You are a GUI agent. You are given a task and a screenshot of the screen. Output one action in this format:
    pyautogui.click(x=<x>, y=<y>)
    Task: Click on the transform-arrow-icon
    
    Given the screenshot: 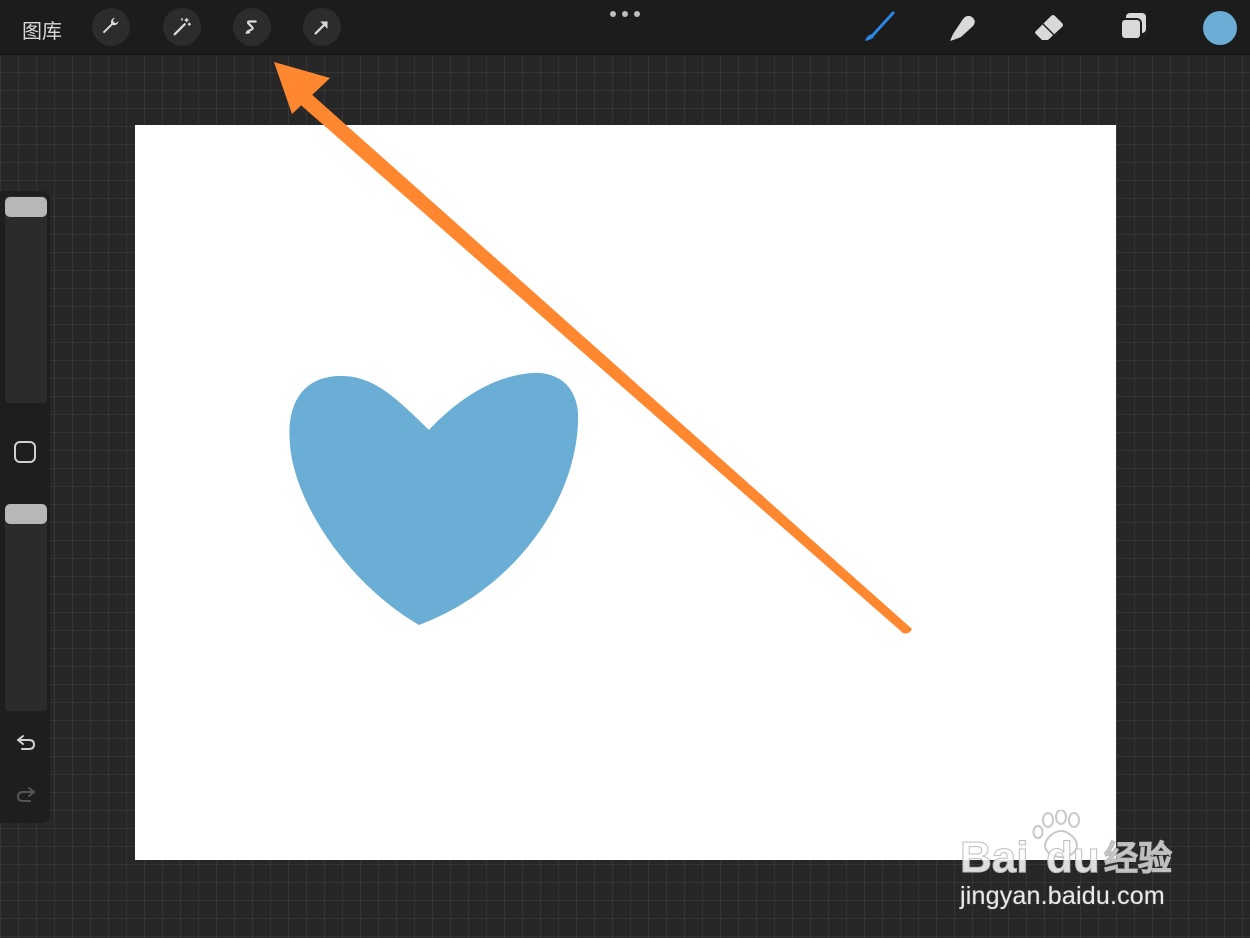 What is the action you would take?
    pyautogui.click(x=321, y=28)
    